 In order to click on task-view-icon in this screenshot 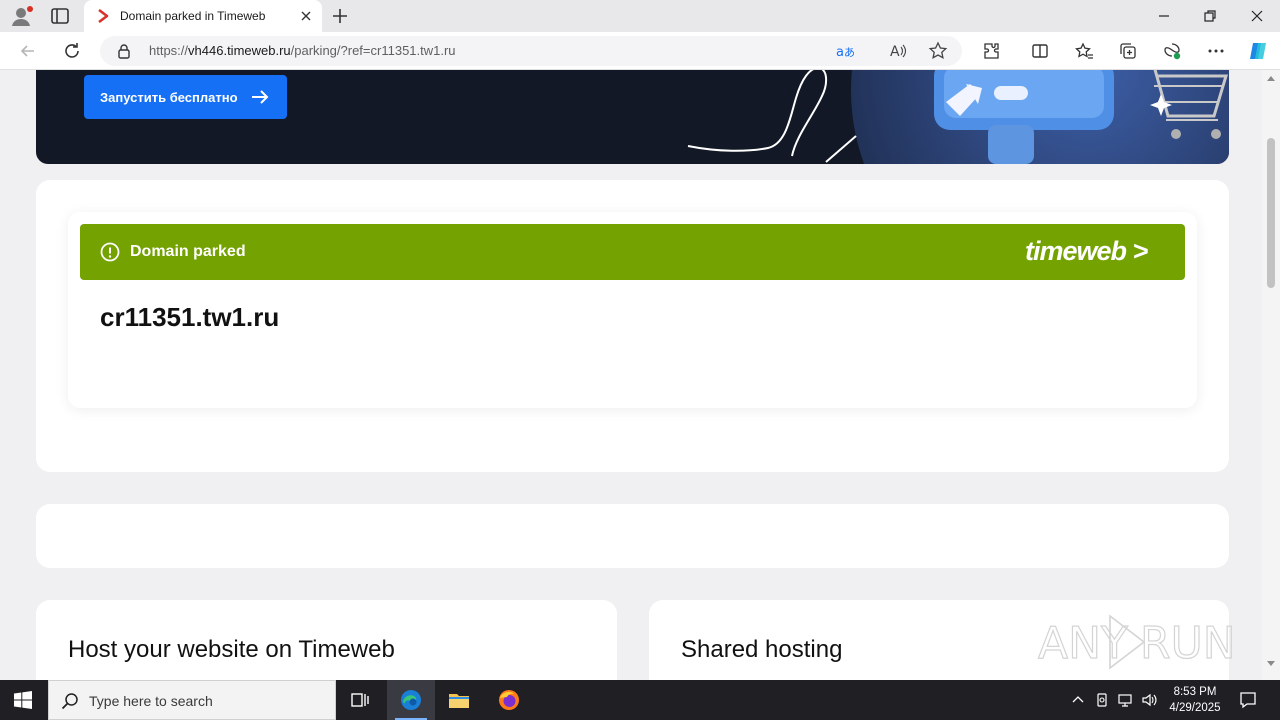, I will do `click(360, 700)`.